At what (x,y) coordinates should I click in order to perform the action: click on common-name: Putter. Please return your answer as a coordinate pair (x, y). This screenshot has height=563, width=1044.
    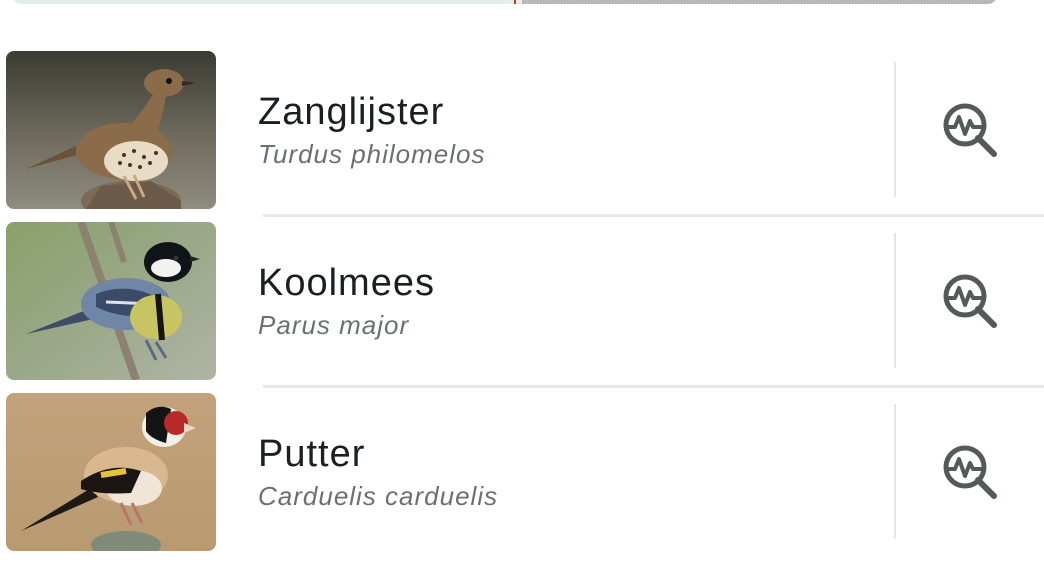
    Looking at the image, I should click on (312, 454).